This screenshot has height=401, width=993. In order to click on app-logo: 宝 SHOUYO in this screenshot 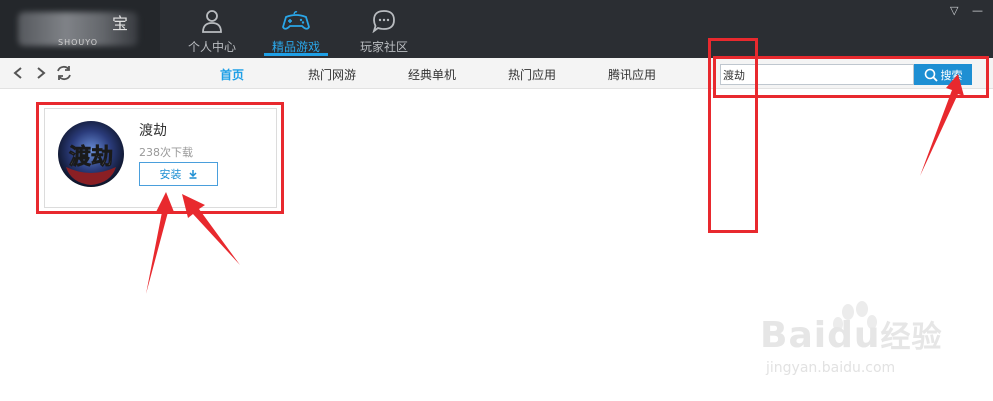, I will do `click(80, 29)`.